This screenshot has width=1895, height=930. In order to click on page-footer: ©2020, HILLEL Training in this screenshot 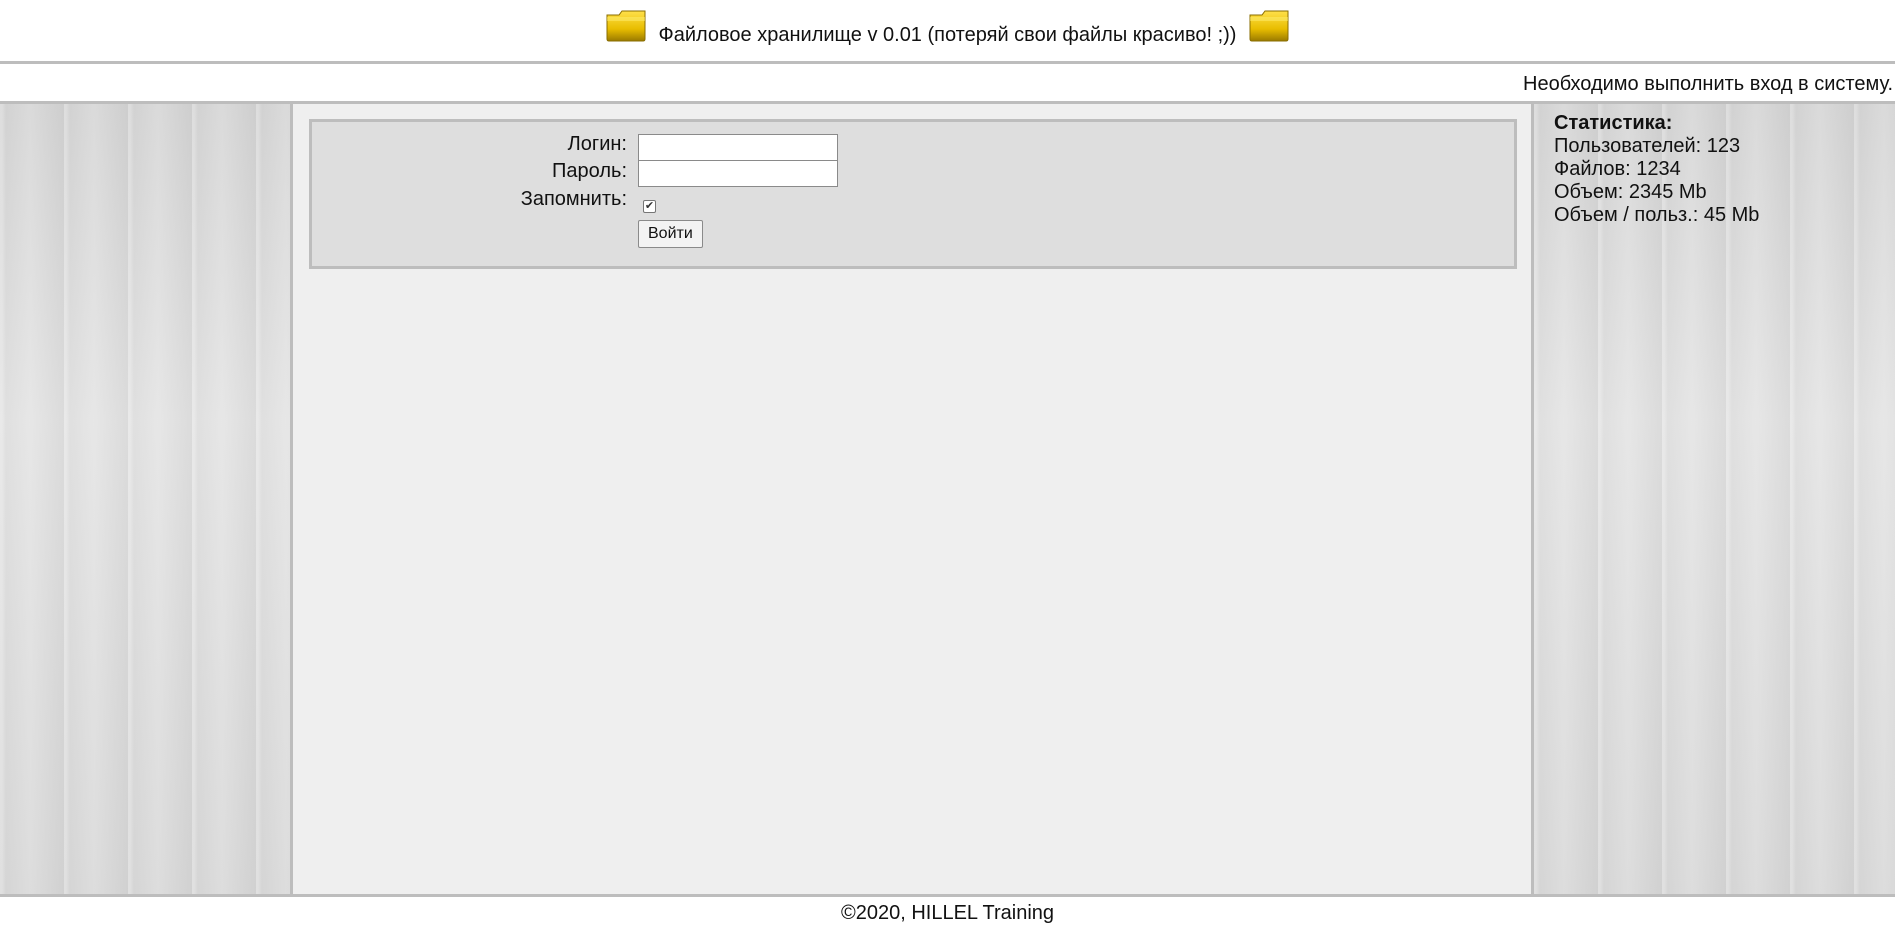, I will do `click(947, 912)`.